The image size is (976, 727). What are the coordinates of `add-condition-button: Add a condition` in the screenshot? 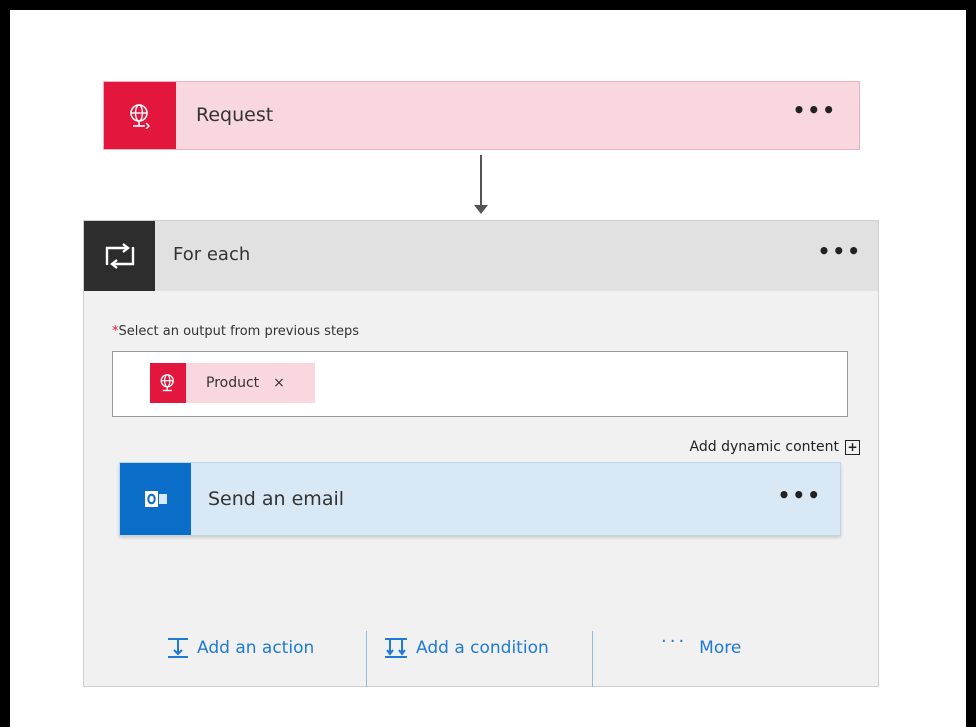 It's located at (466, 648).